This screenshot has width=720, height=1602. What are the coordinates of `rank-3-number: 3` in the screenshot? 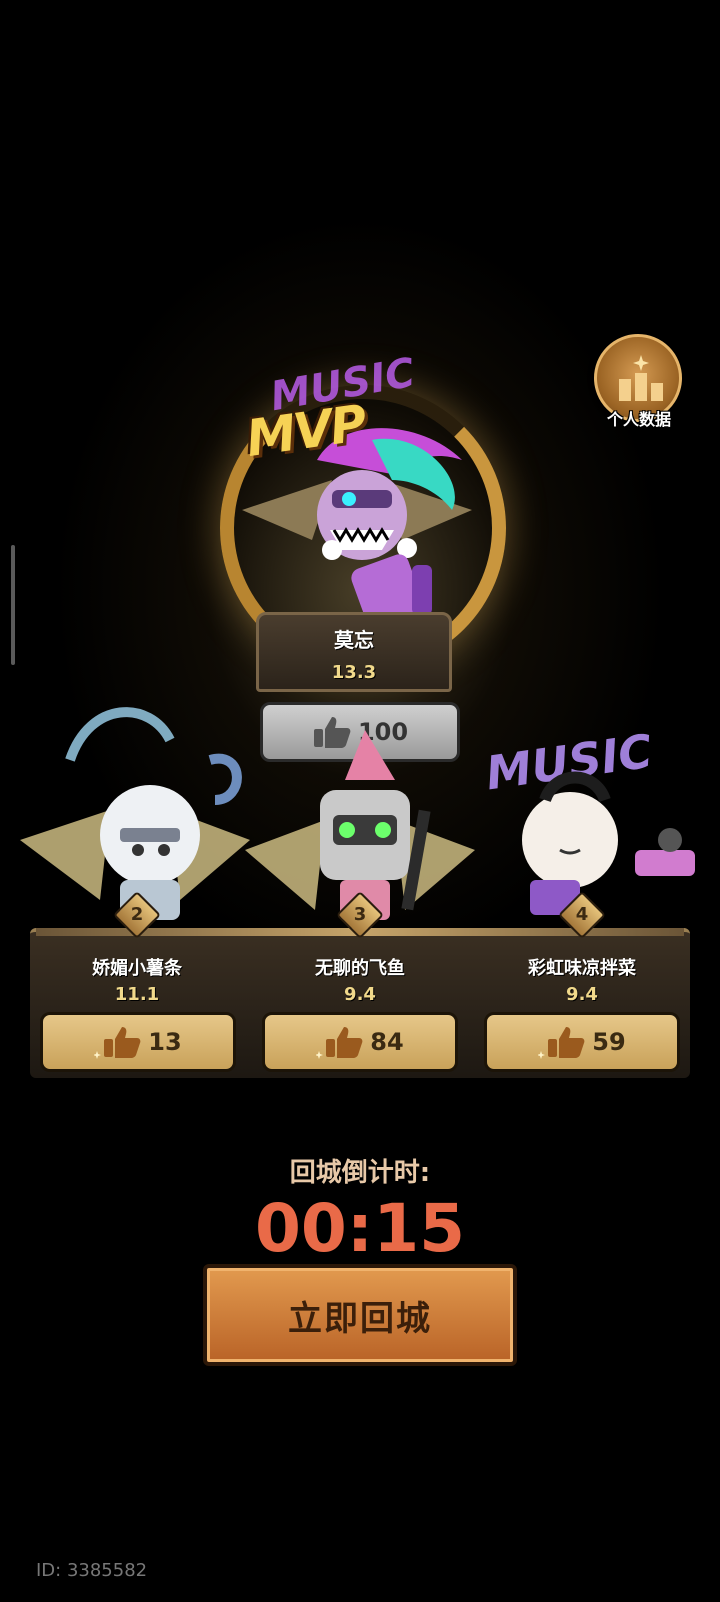 It's located at (360, 914).